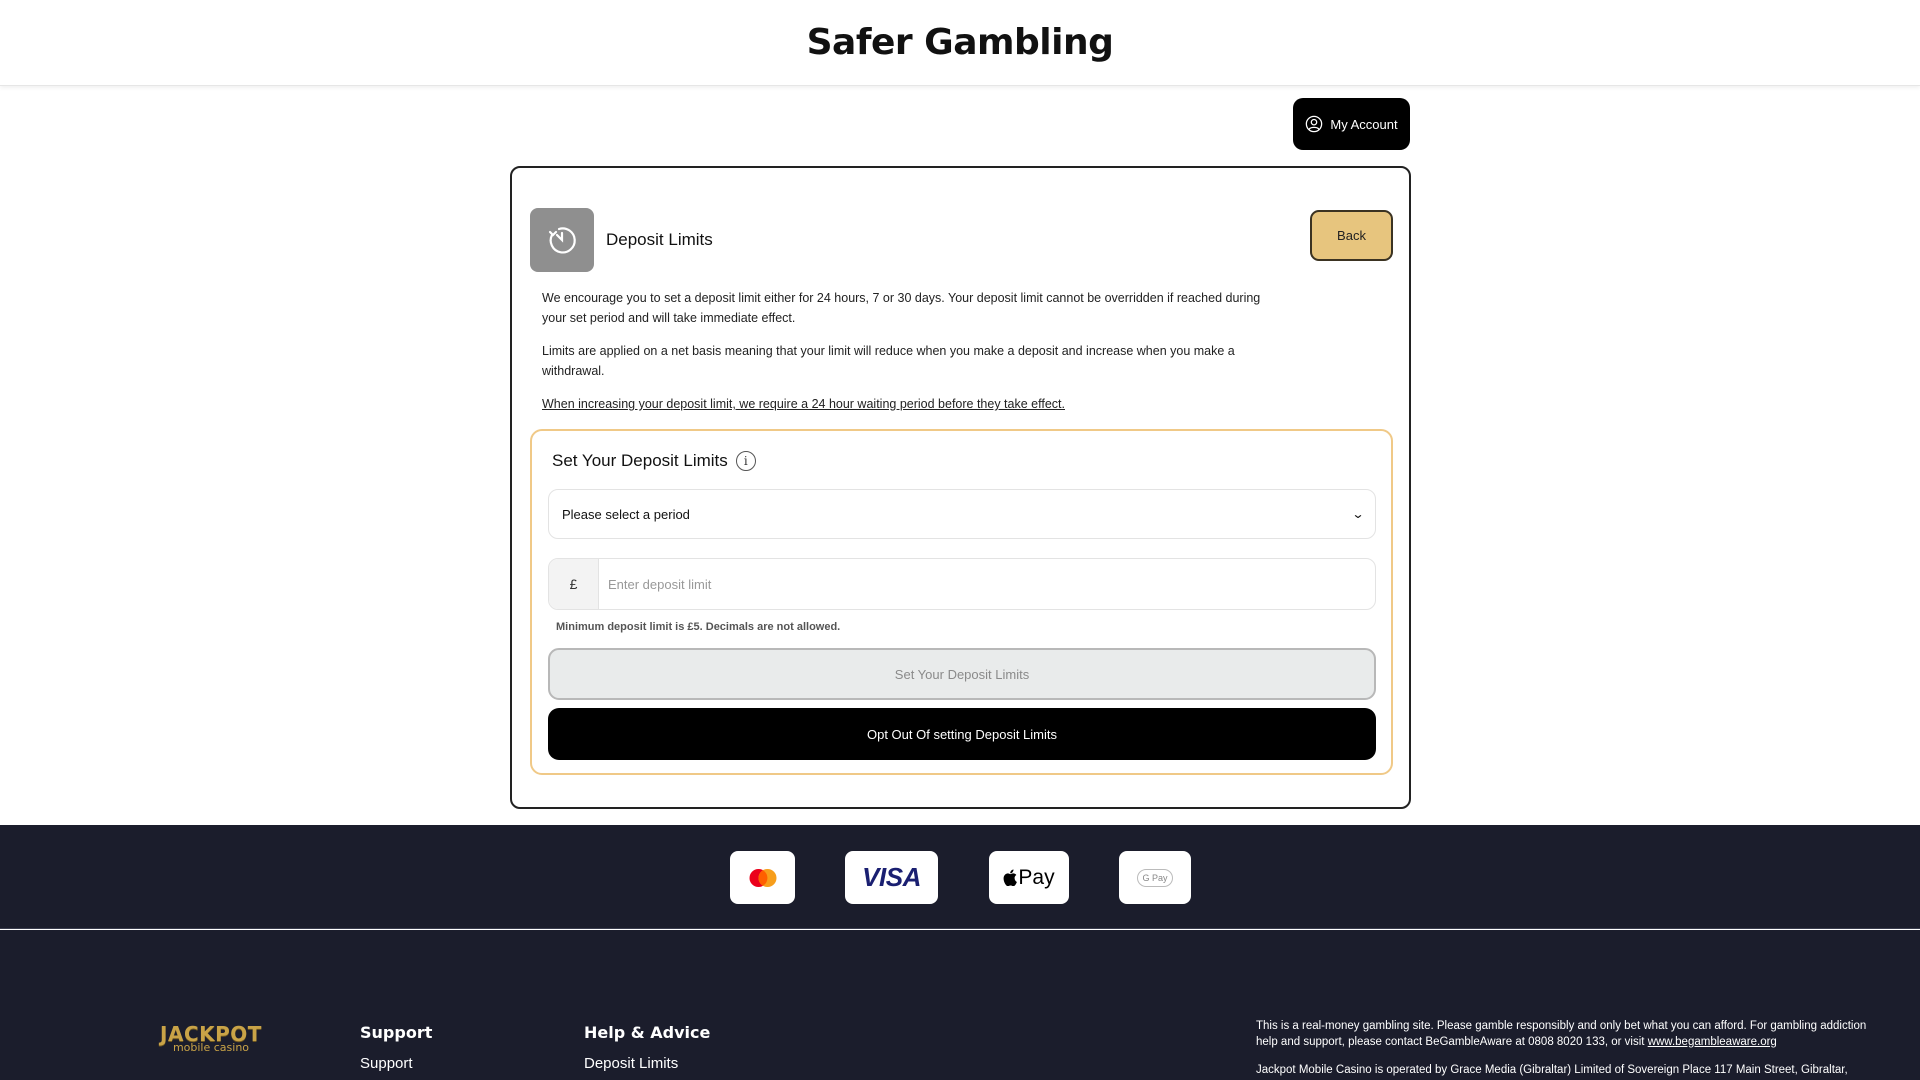 This screenshot has height=1080, width=1920. Describe the element at coordinates (1314, 124) in the screenshot. I see `user-circle-icon` at that location.